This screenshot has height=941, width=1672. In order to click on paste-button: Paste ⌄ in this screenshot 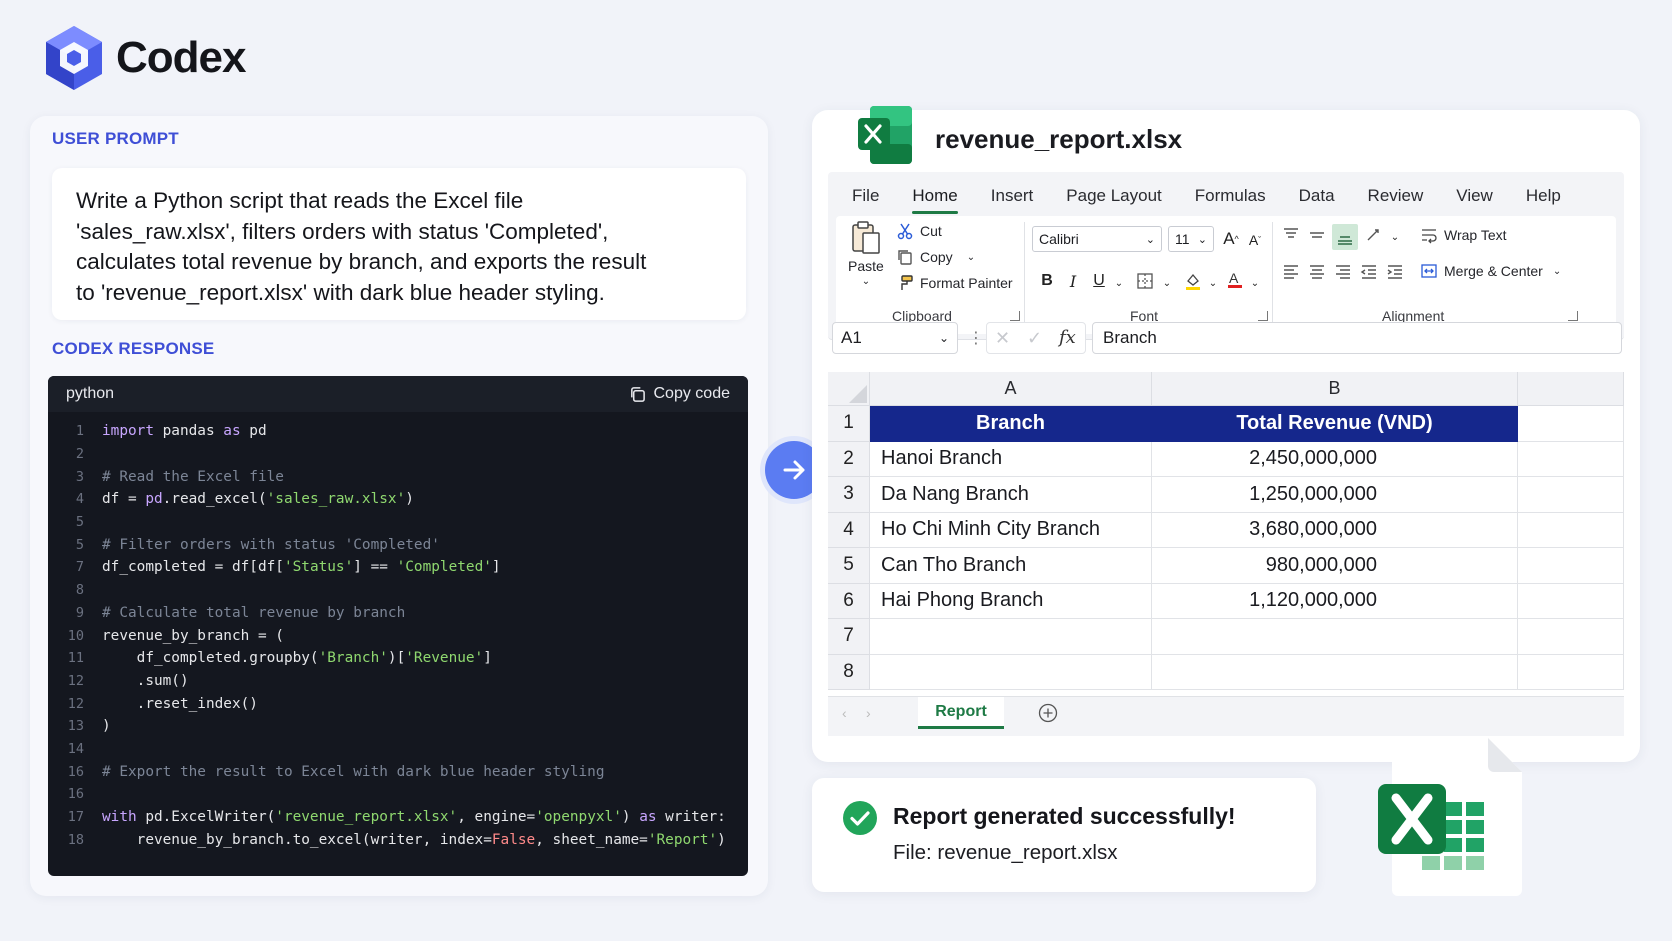, I will do `click(866, 253)`.